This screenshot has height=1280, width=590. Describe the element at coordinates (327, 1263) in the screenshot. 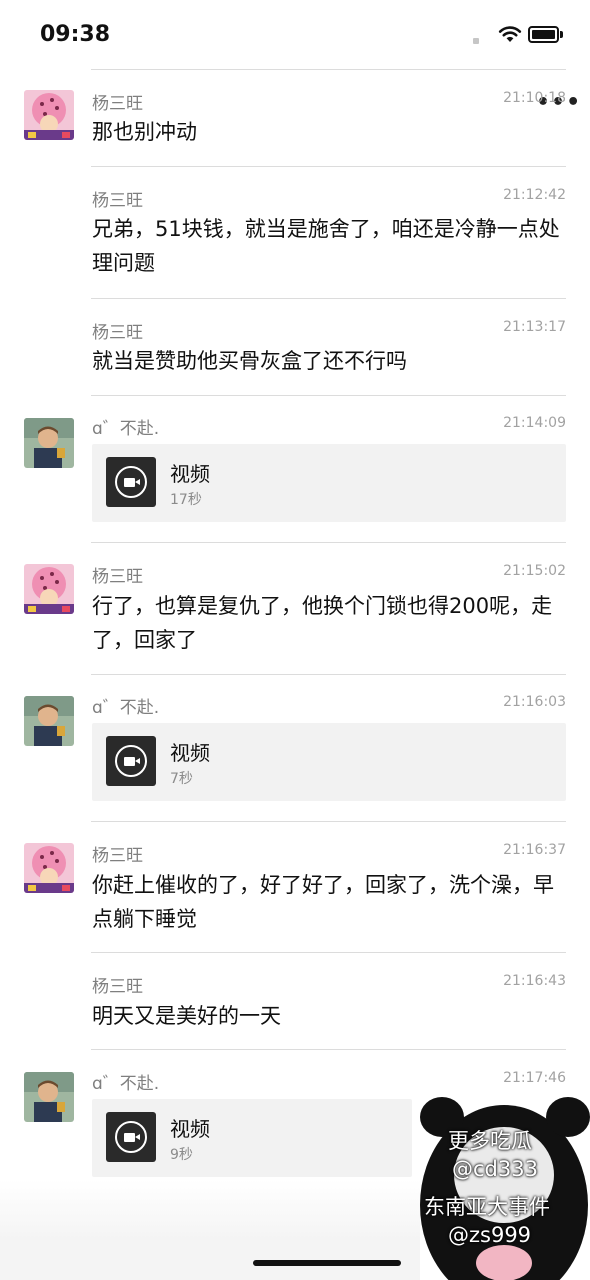

I see `home-indicator` at that location.